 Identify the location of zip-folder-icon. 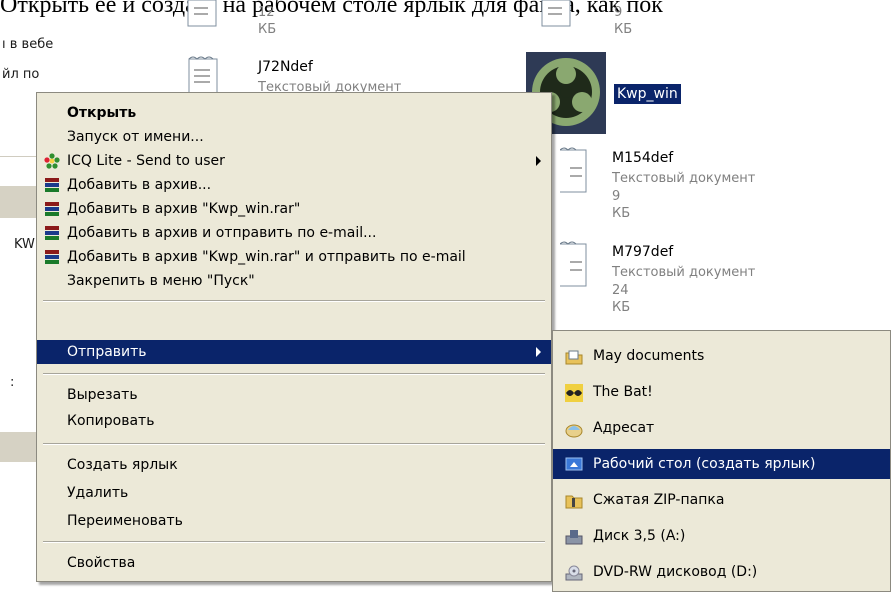
(574, 502).